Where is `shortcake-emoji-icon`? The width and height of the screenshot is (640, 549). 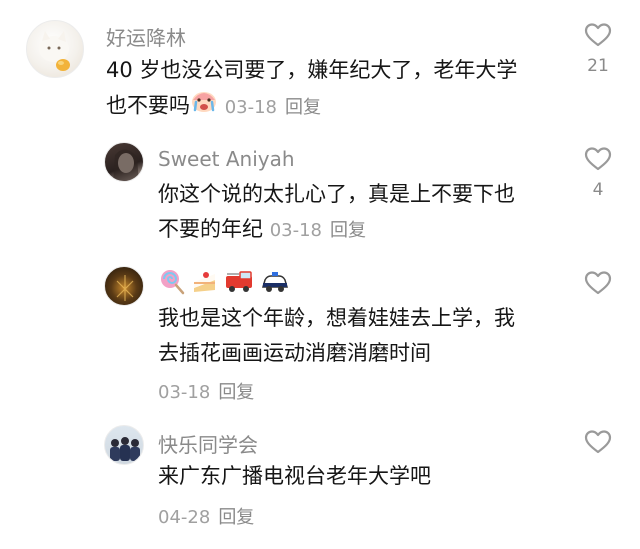 shortcake-emoji-icon is located at coordinates (204, 282).